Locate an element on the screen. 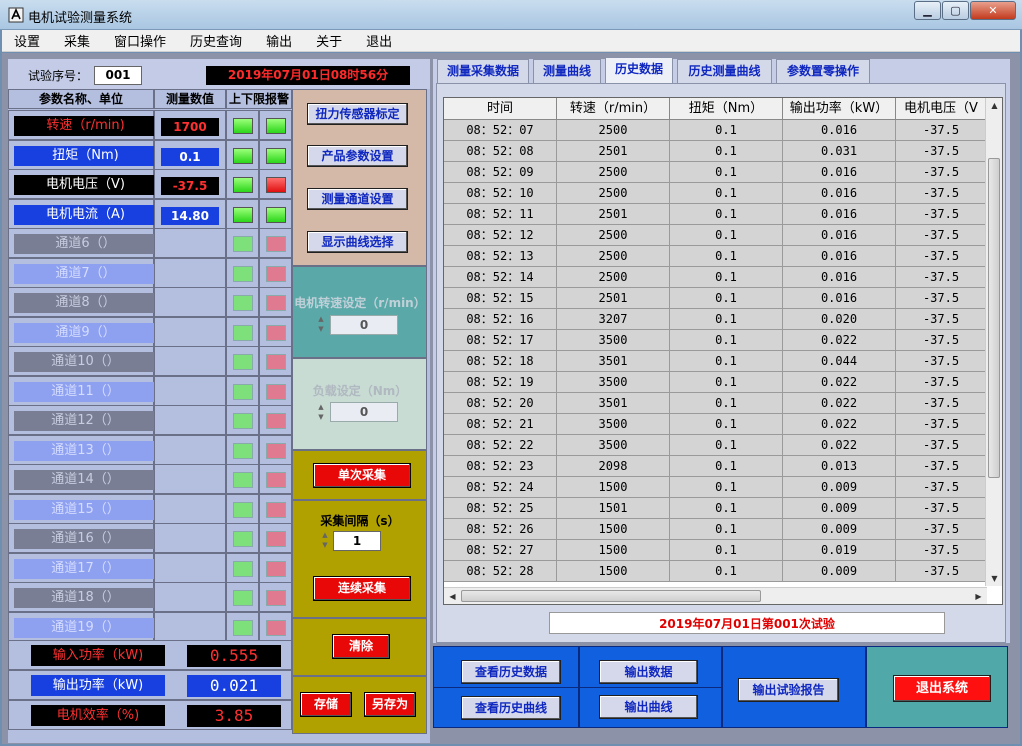  close-button: ✕ is located at coordinates (993, 10).